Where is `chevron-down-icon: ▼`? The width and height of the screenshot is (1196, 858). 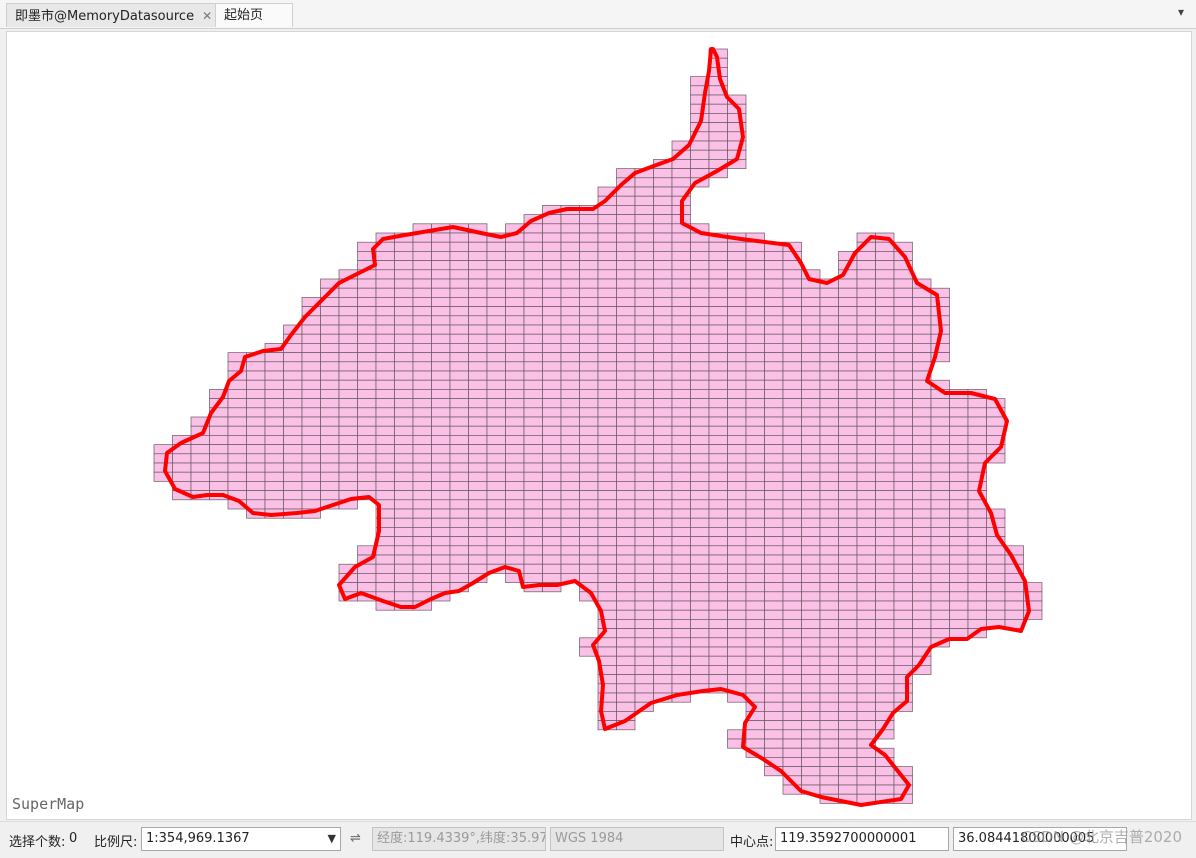
chevron-down-icon: ▼ is located at coordinates (332, 839).